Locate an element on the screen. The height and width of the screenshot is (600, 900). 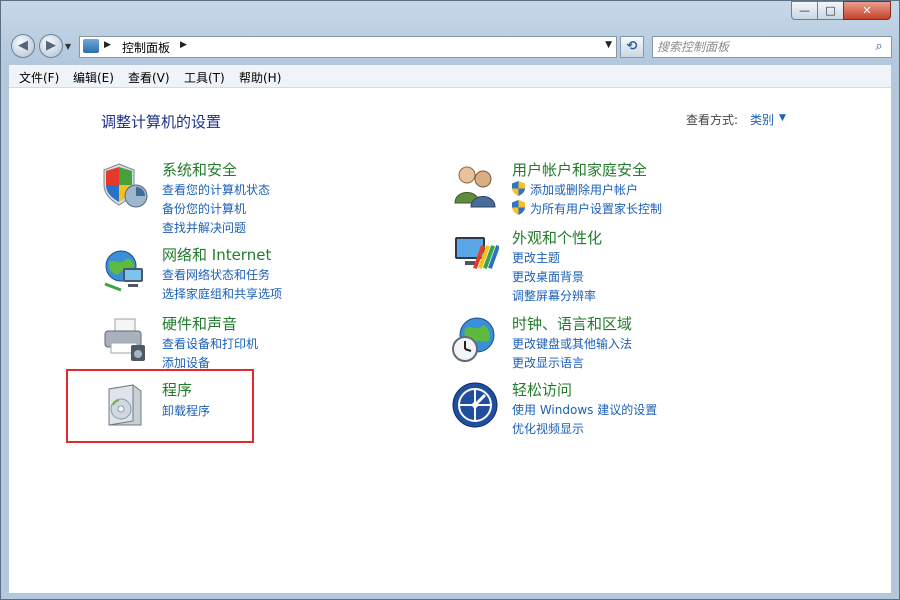
category-title-clock-language-region: 时钟、语言和区域 is located at coordinates (572, 323).